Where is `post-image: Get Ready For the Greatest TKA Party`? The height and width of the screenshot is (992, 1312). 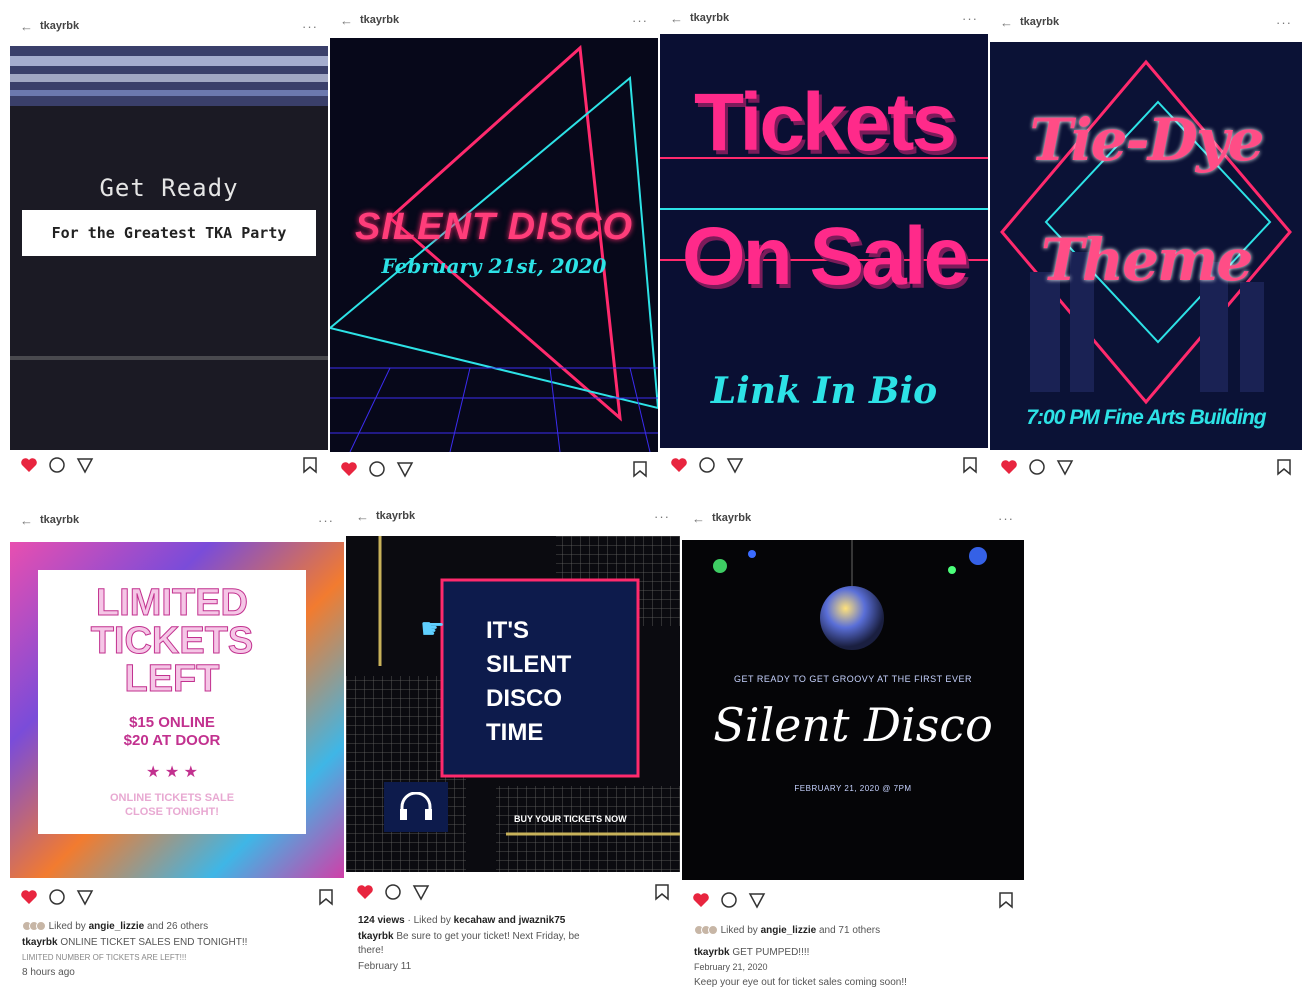 post-image: Get Ready For the Greatest TKA Party is located at coordinates (169, 248).